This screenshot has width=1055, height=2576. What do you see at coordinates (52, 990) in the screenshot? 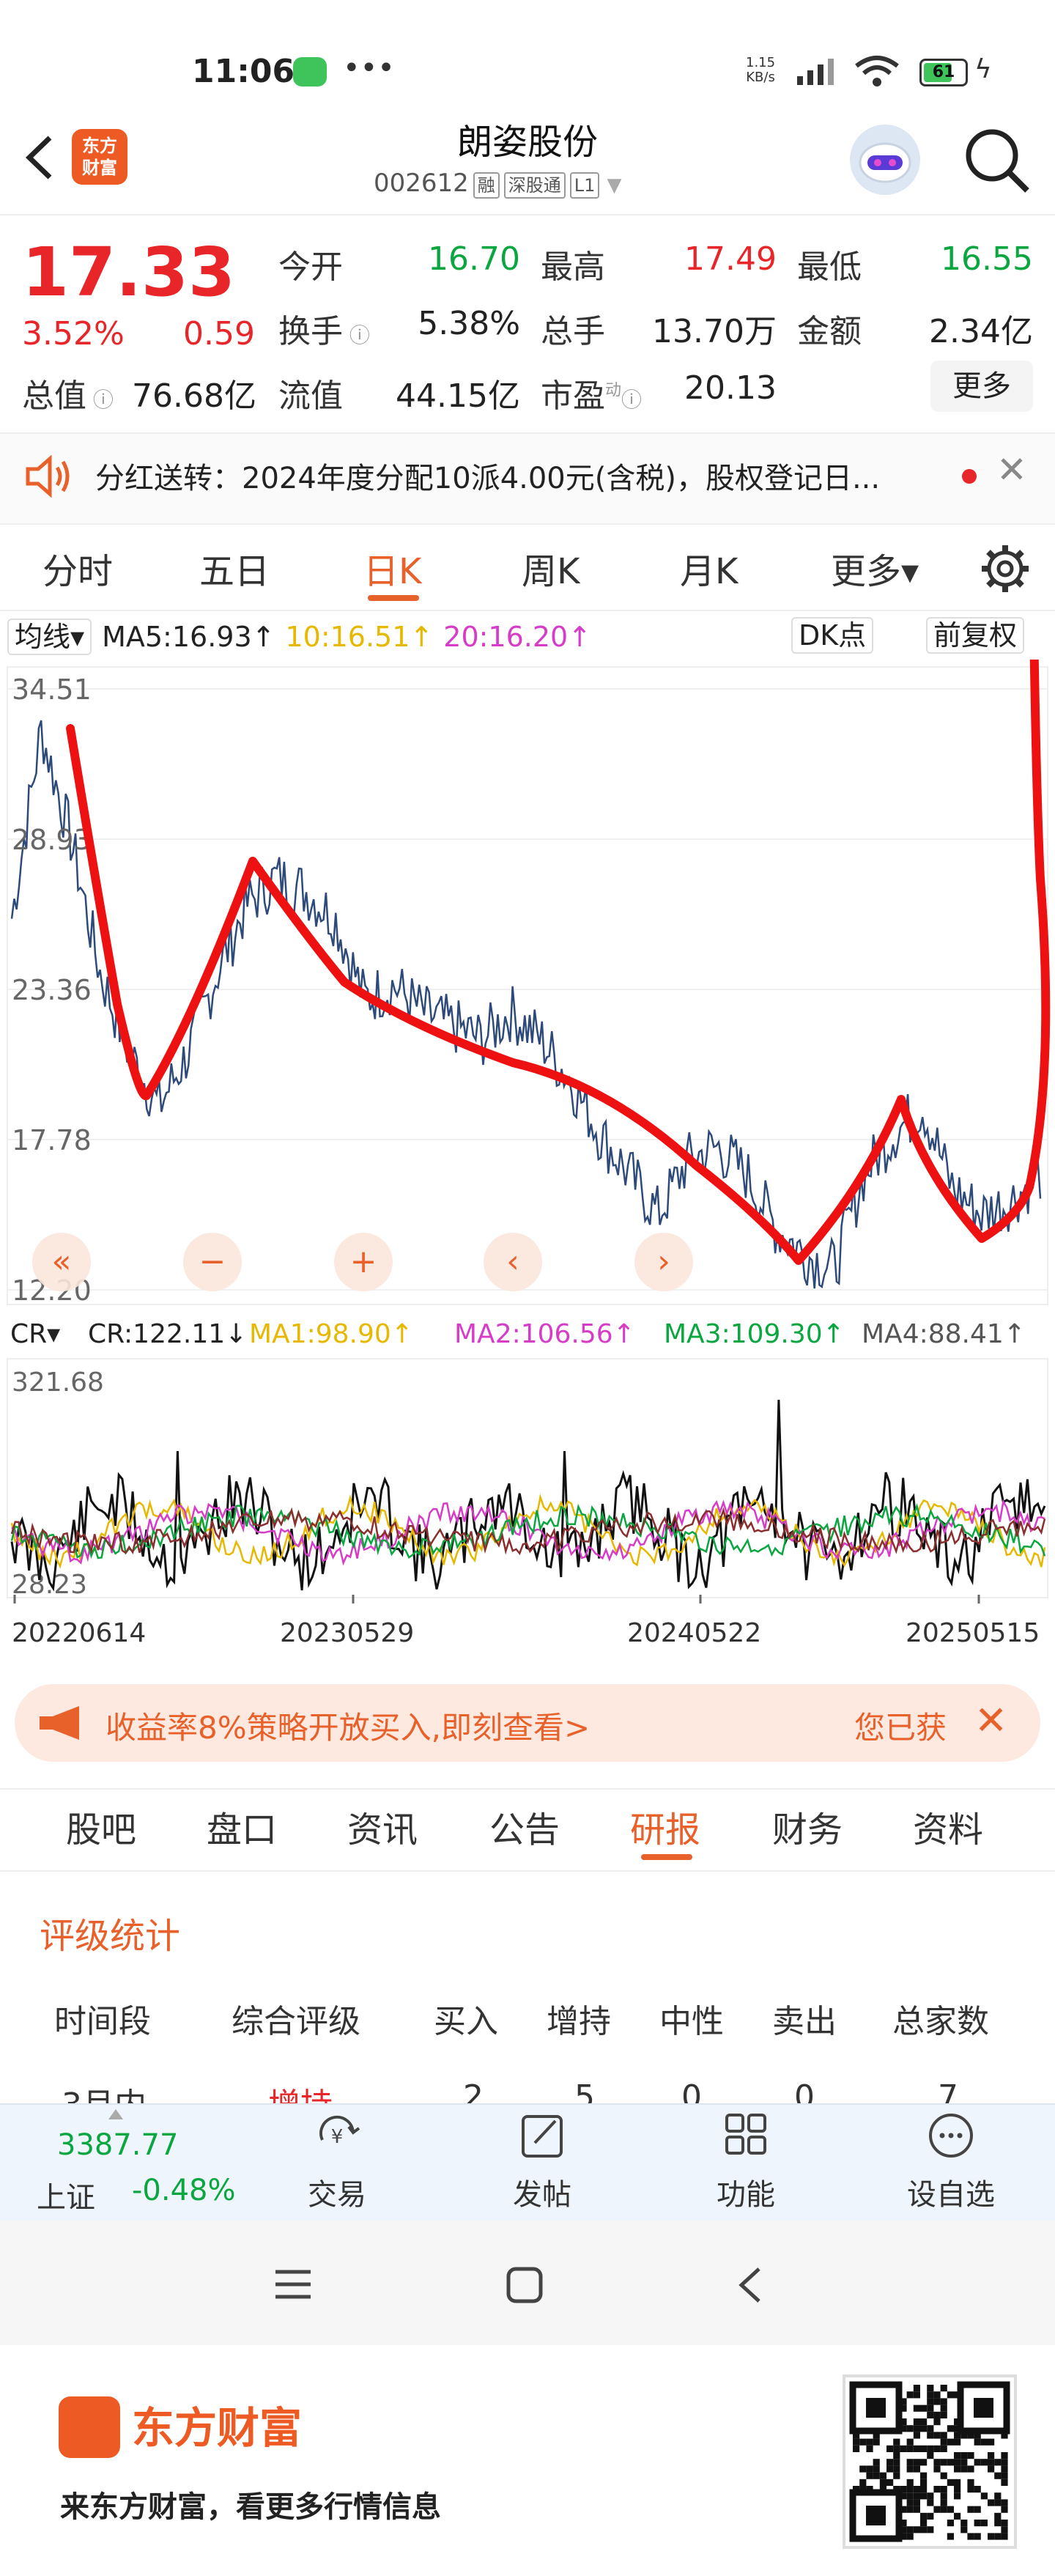
I see `y-tick-label: 23.36` at bounding box center [52, 990].